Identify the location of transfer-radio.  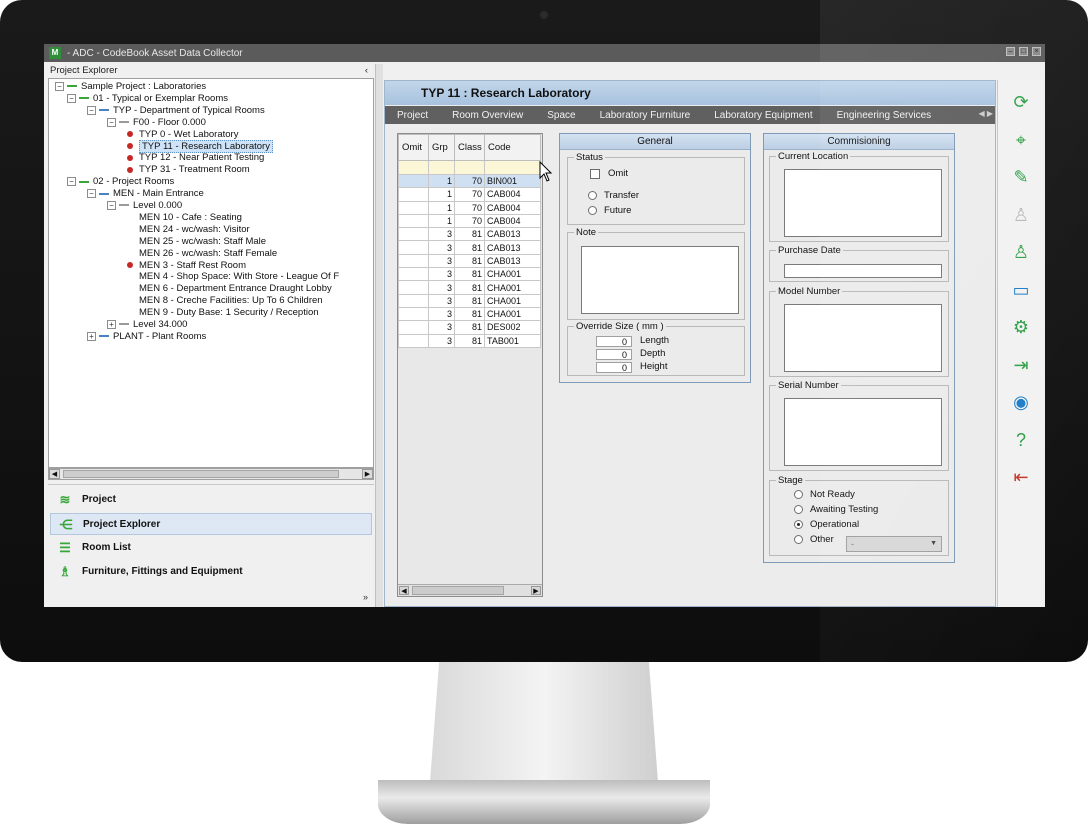
(592, 195).